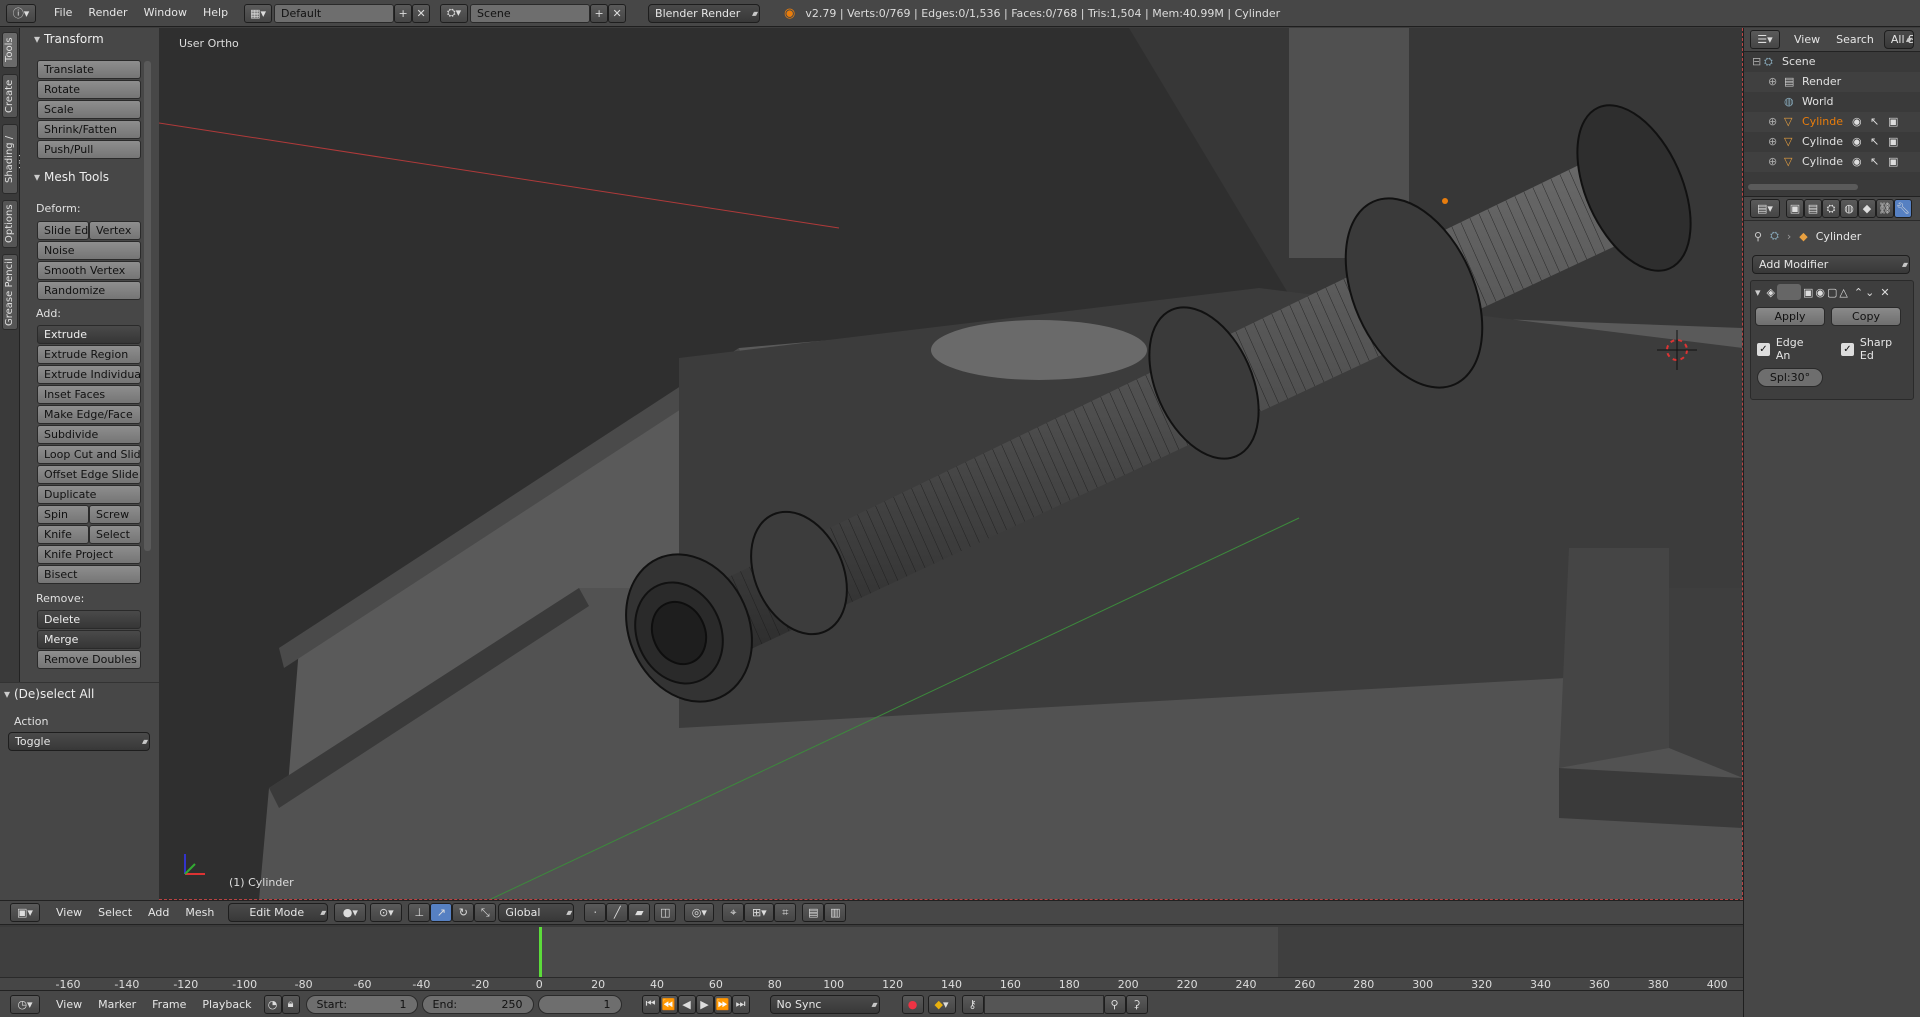 This screenshot has width=1920, height=1017. What do you see at coordinates (1790, 377) in the screenshot?
I see `split-angle-field: Spl:30°` at bounding box center [1790, 377].